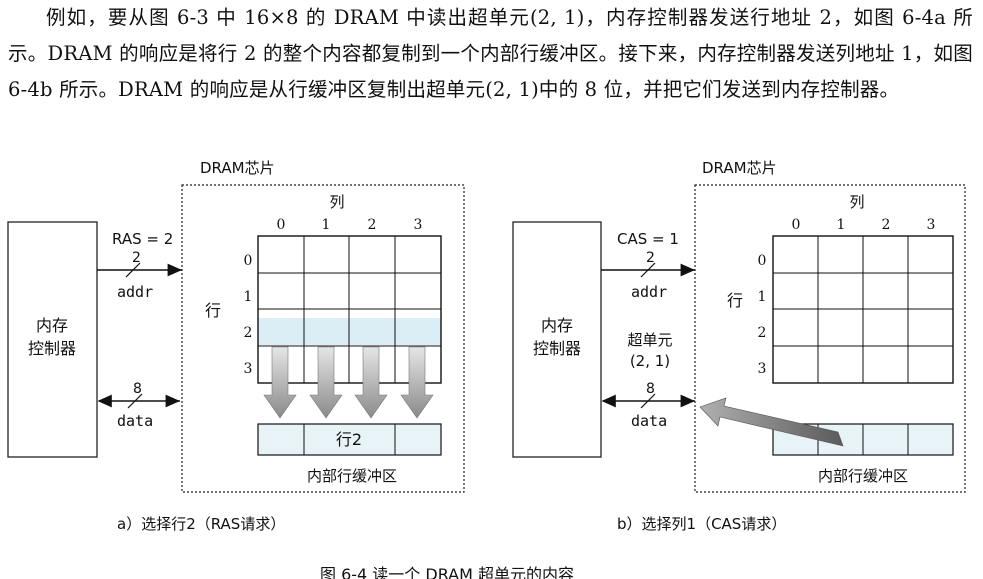 The height and width of the screenshot is (579, 983). What do you see at coordinates (349, 439) in the screenshot?
I see `row-buffer-content: 行2` at bounding box center [349, 439].